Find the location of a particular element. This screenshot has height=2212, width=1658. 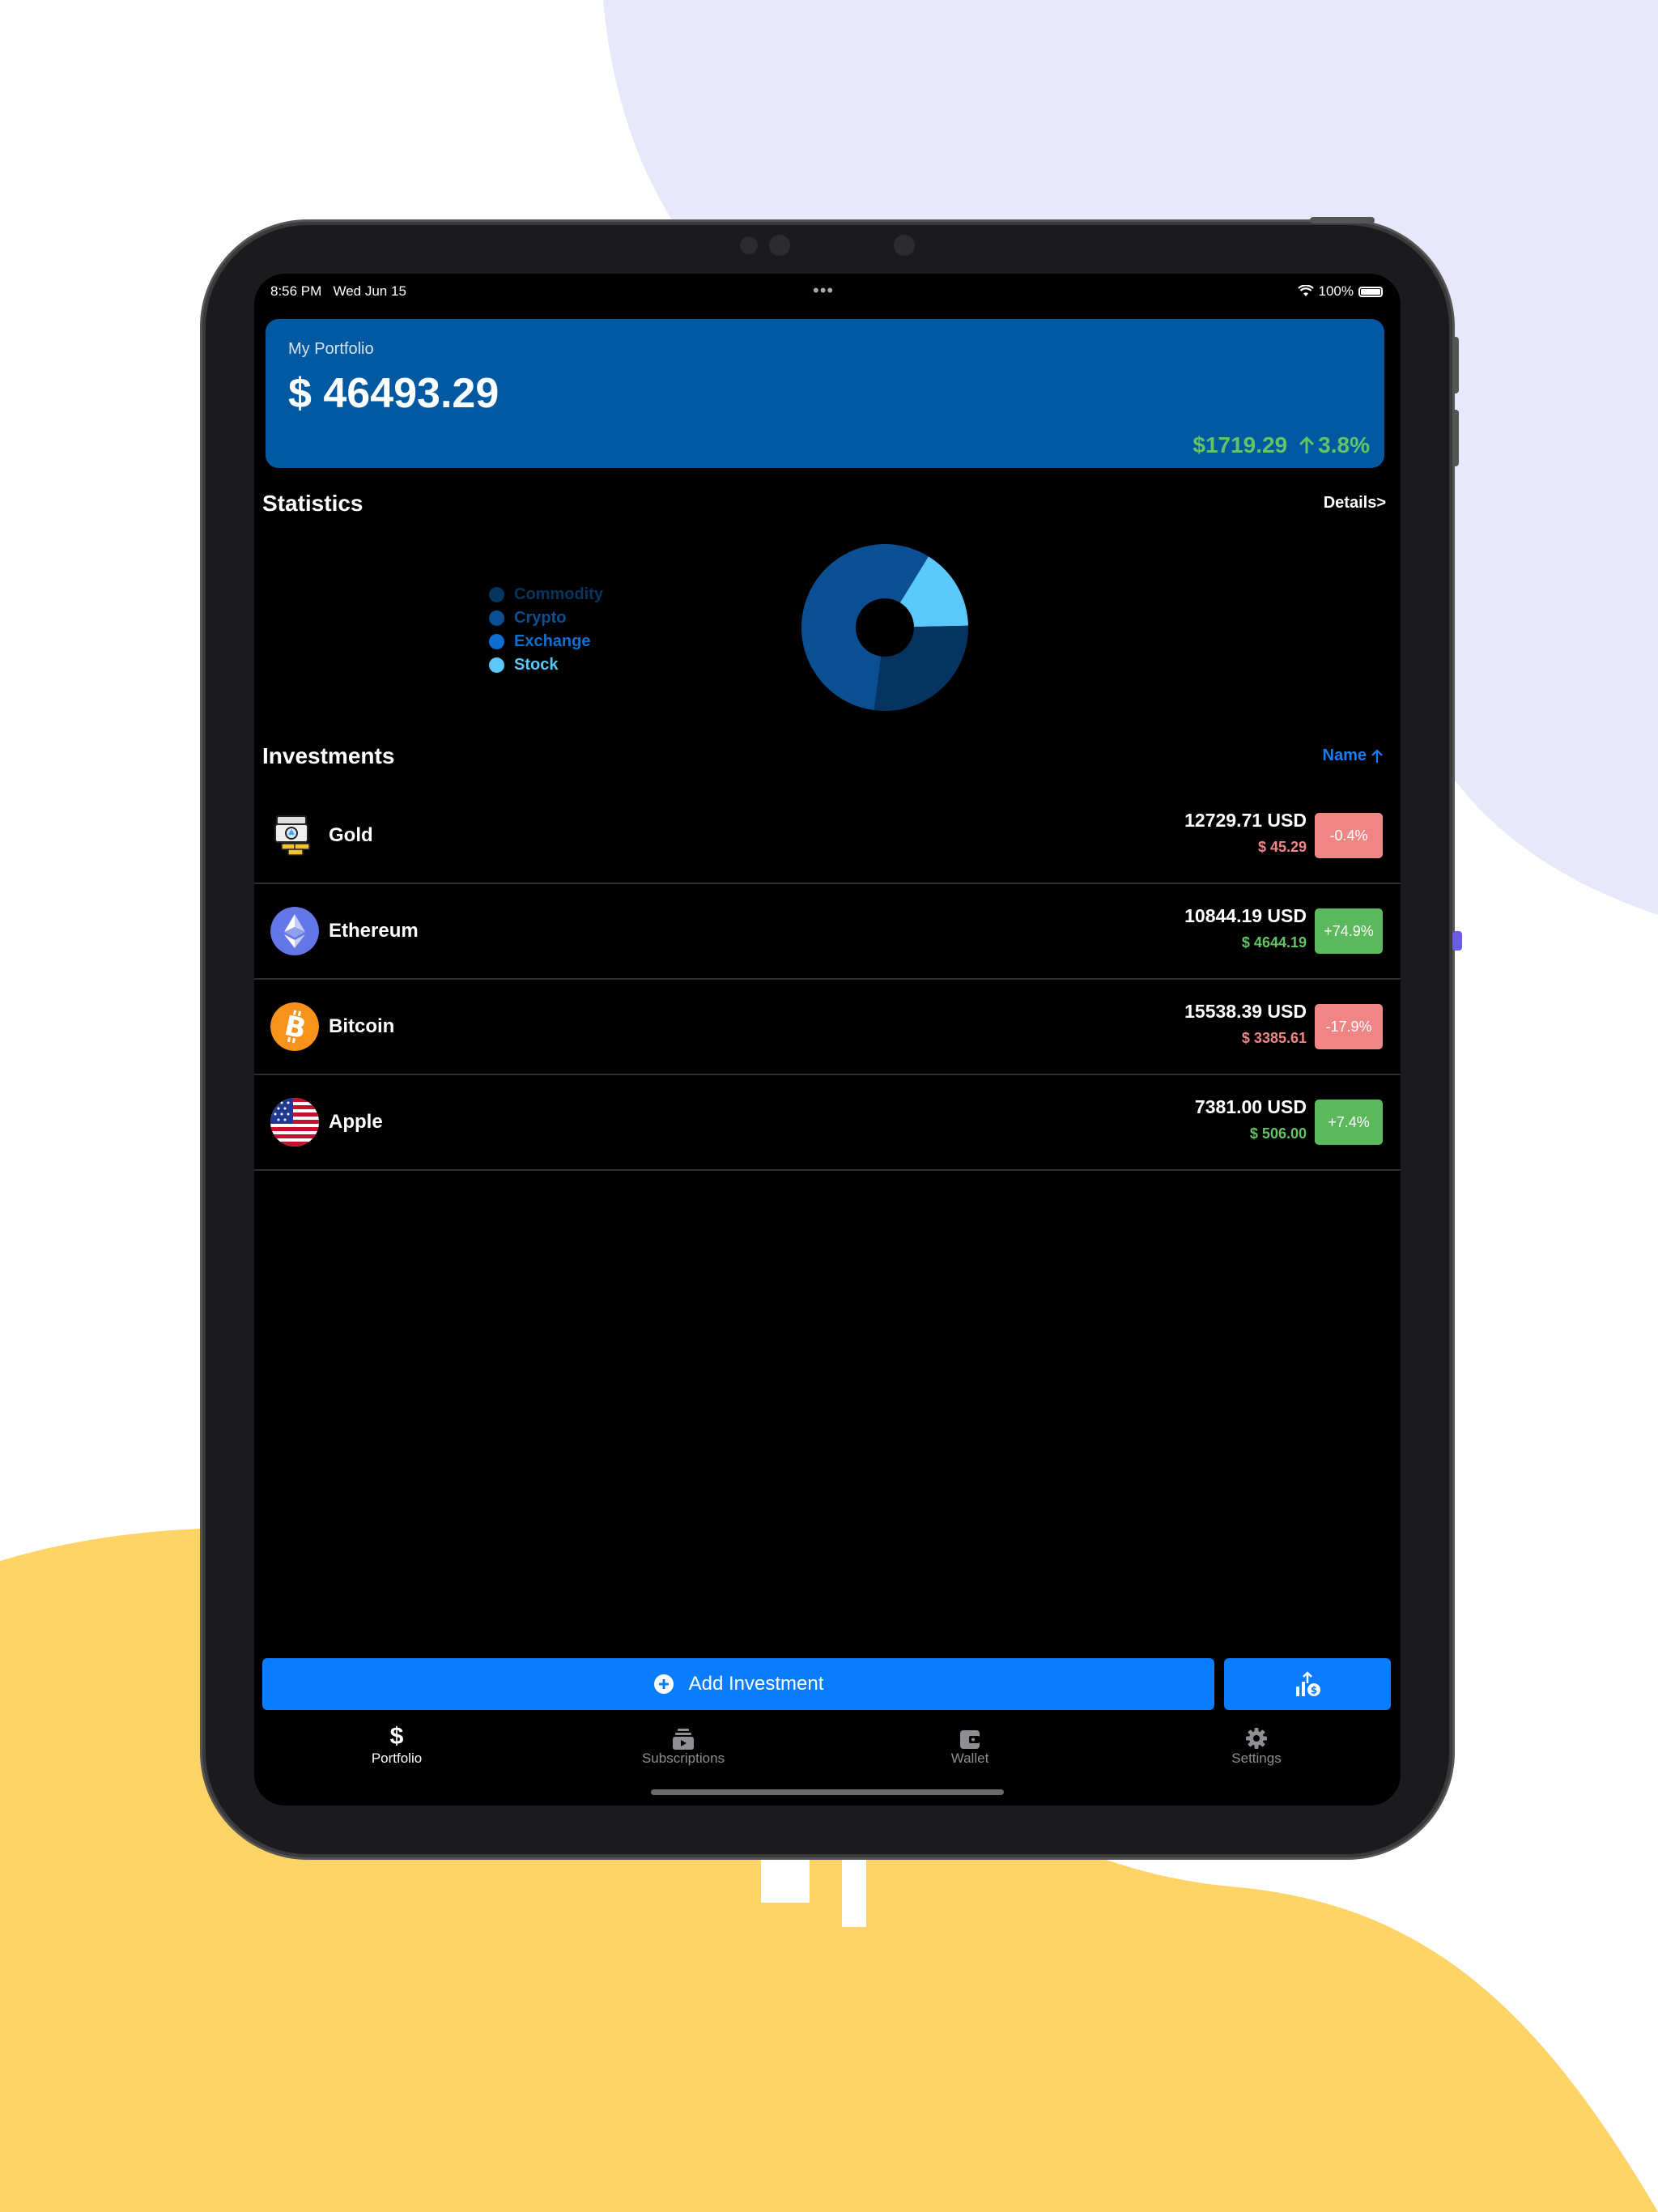

chart-legend: Commodity Crypto Exchange Stock is located at coordinates (546, 630).